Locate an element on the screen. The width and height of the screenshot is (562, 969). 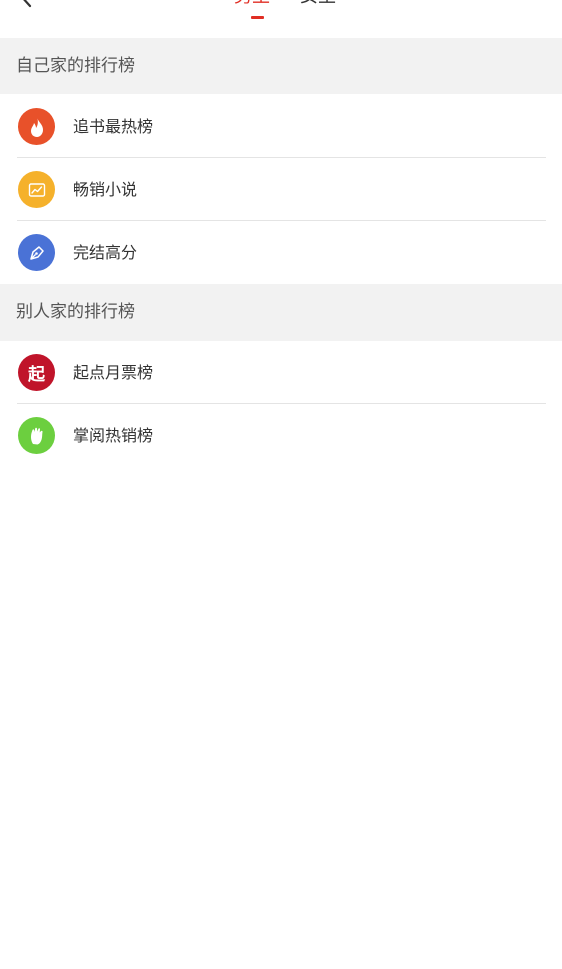
section-title: 别人家的排行榜 is located at coordinates (75, 312).